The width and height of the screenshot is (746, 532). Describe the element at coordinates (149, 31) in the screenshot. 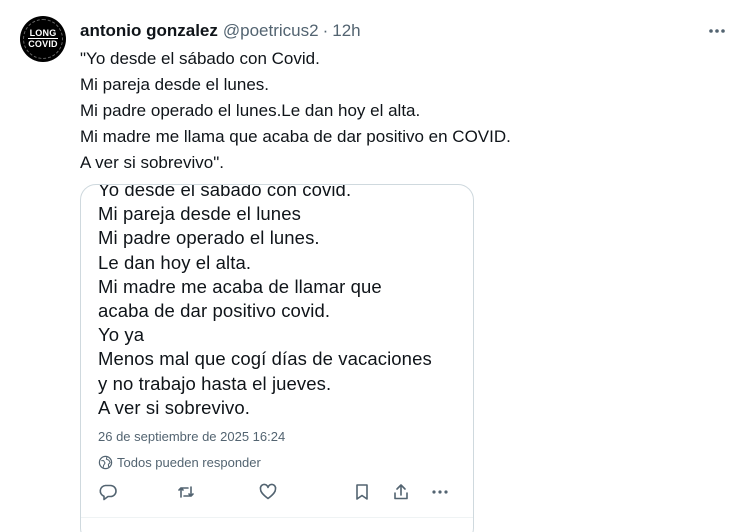

I see `author-name: antonio gonzalez` at that location.